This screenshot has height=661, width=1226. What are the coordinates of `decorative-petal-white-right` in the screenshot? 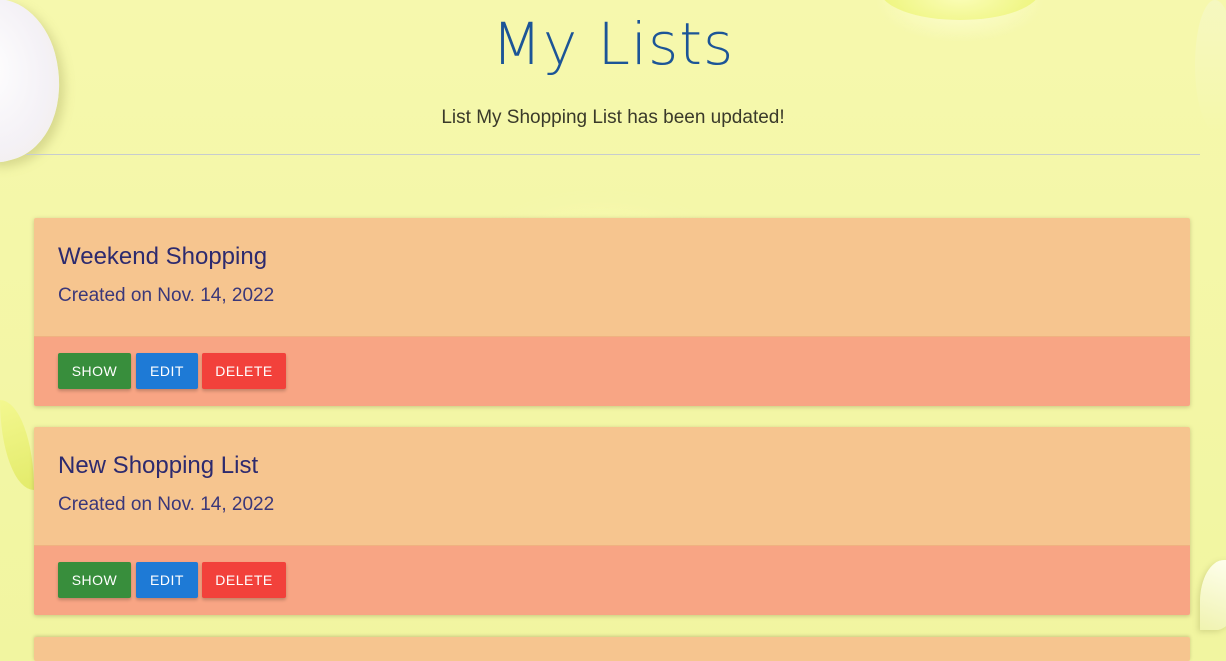 It's located at (1213, 595).